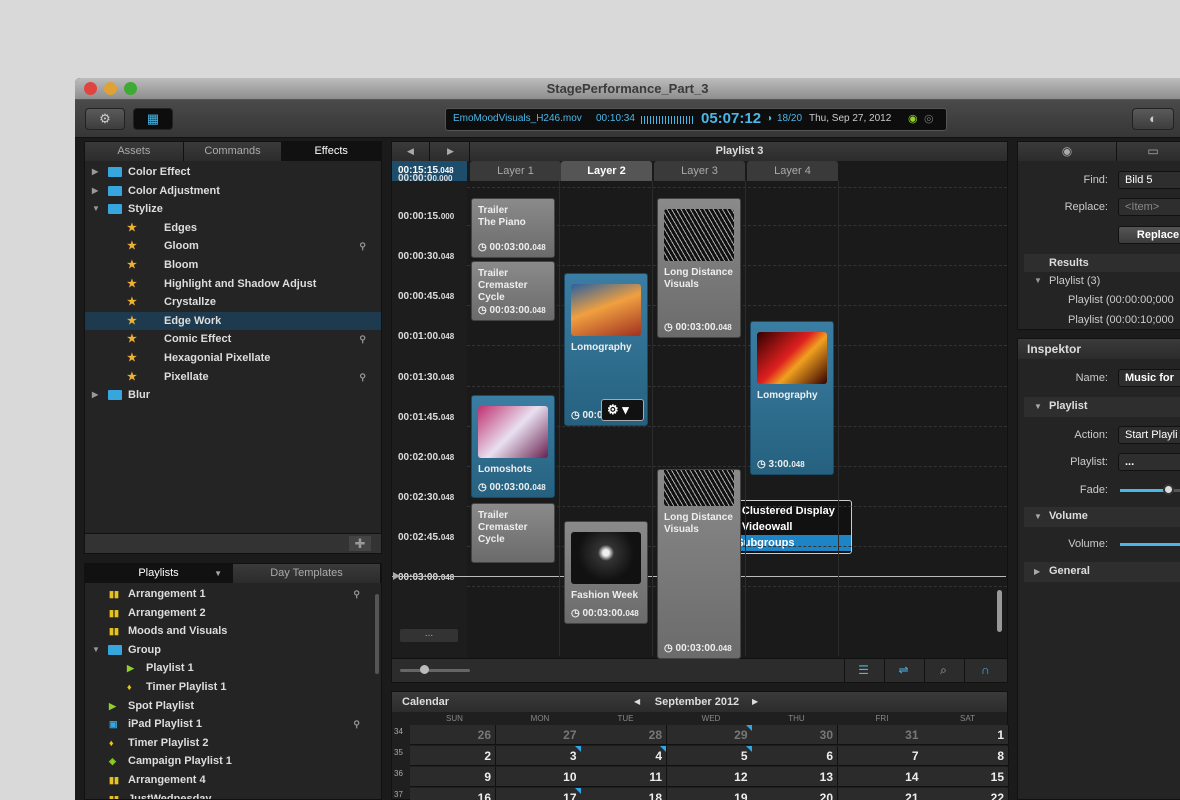 This screenshot has height=800, width=1180. Describe the element at coordinates (233, 151) in the screenshot. I see `tab-commands: Commands` at that location.